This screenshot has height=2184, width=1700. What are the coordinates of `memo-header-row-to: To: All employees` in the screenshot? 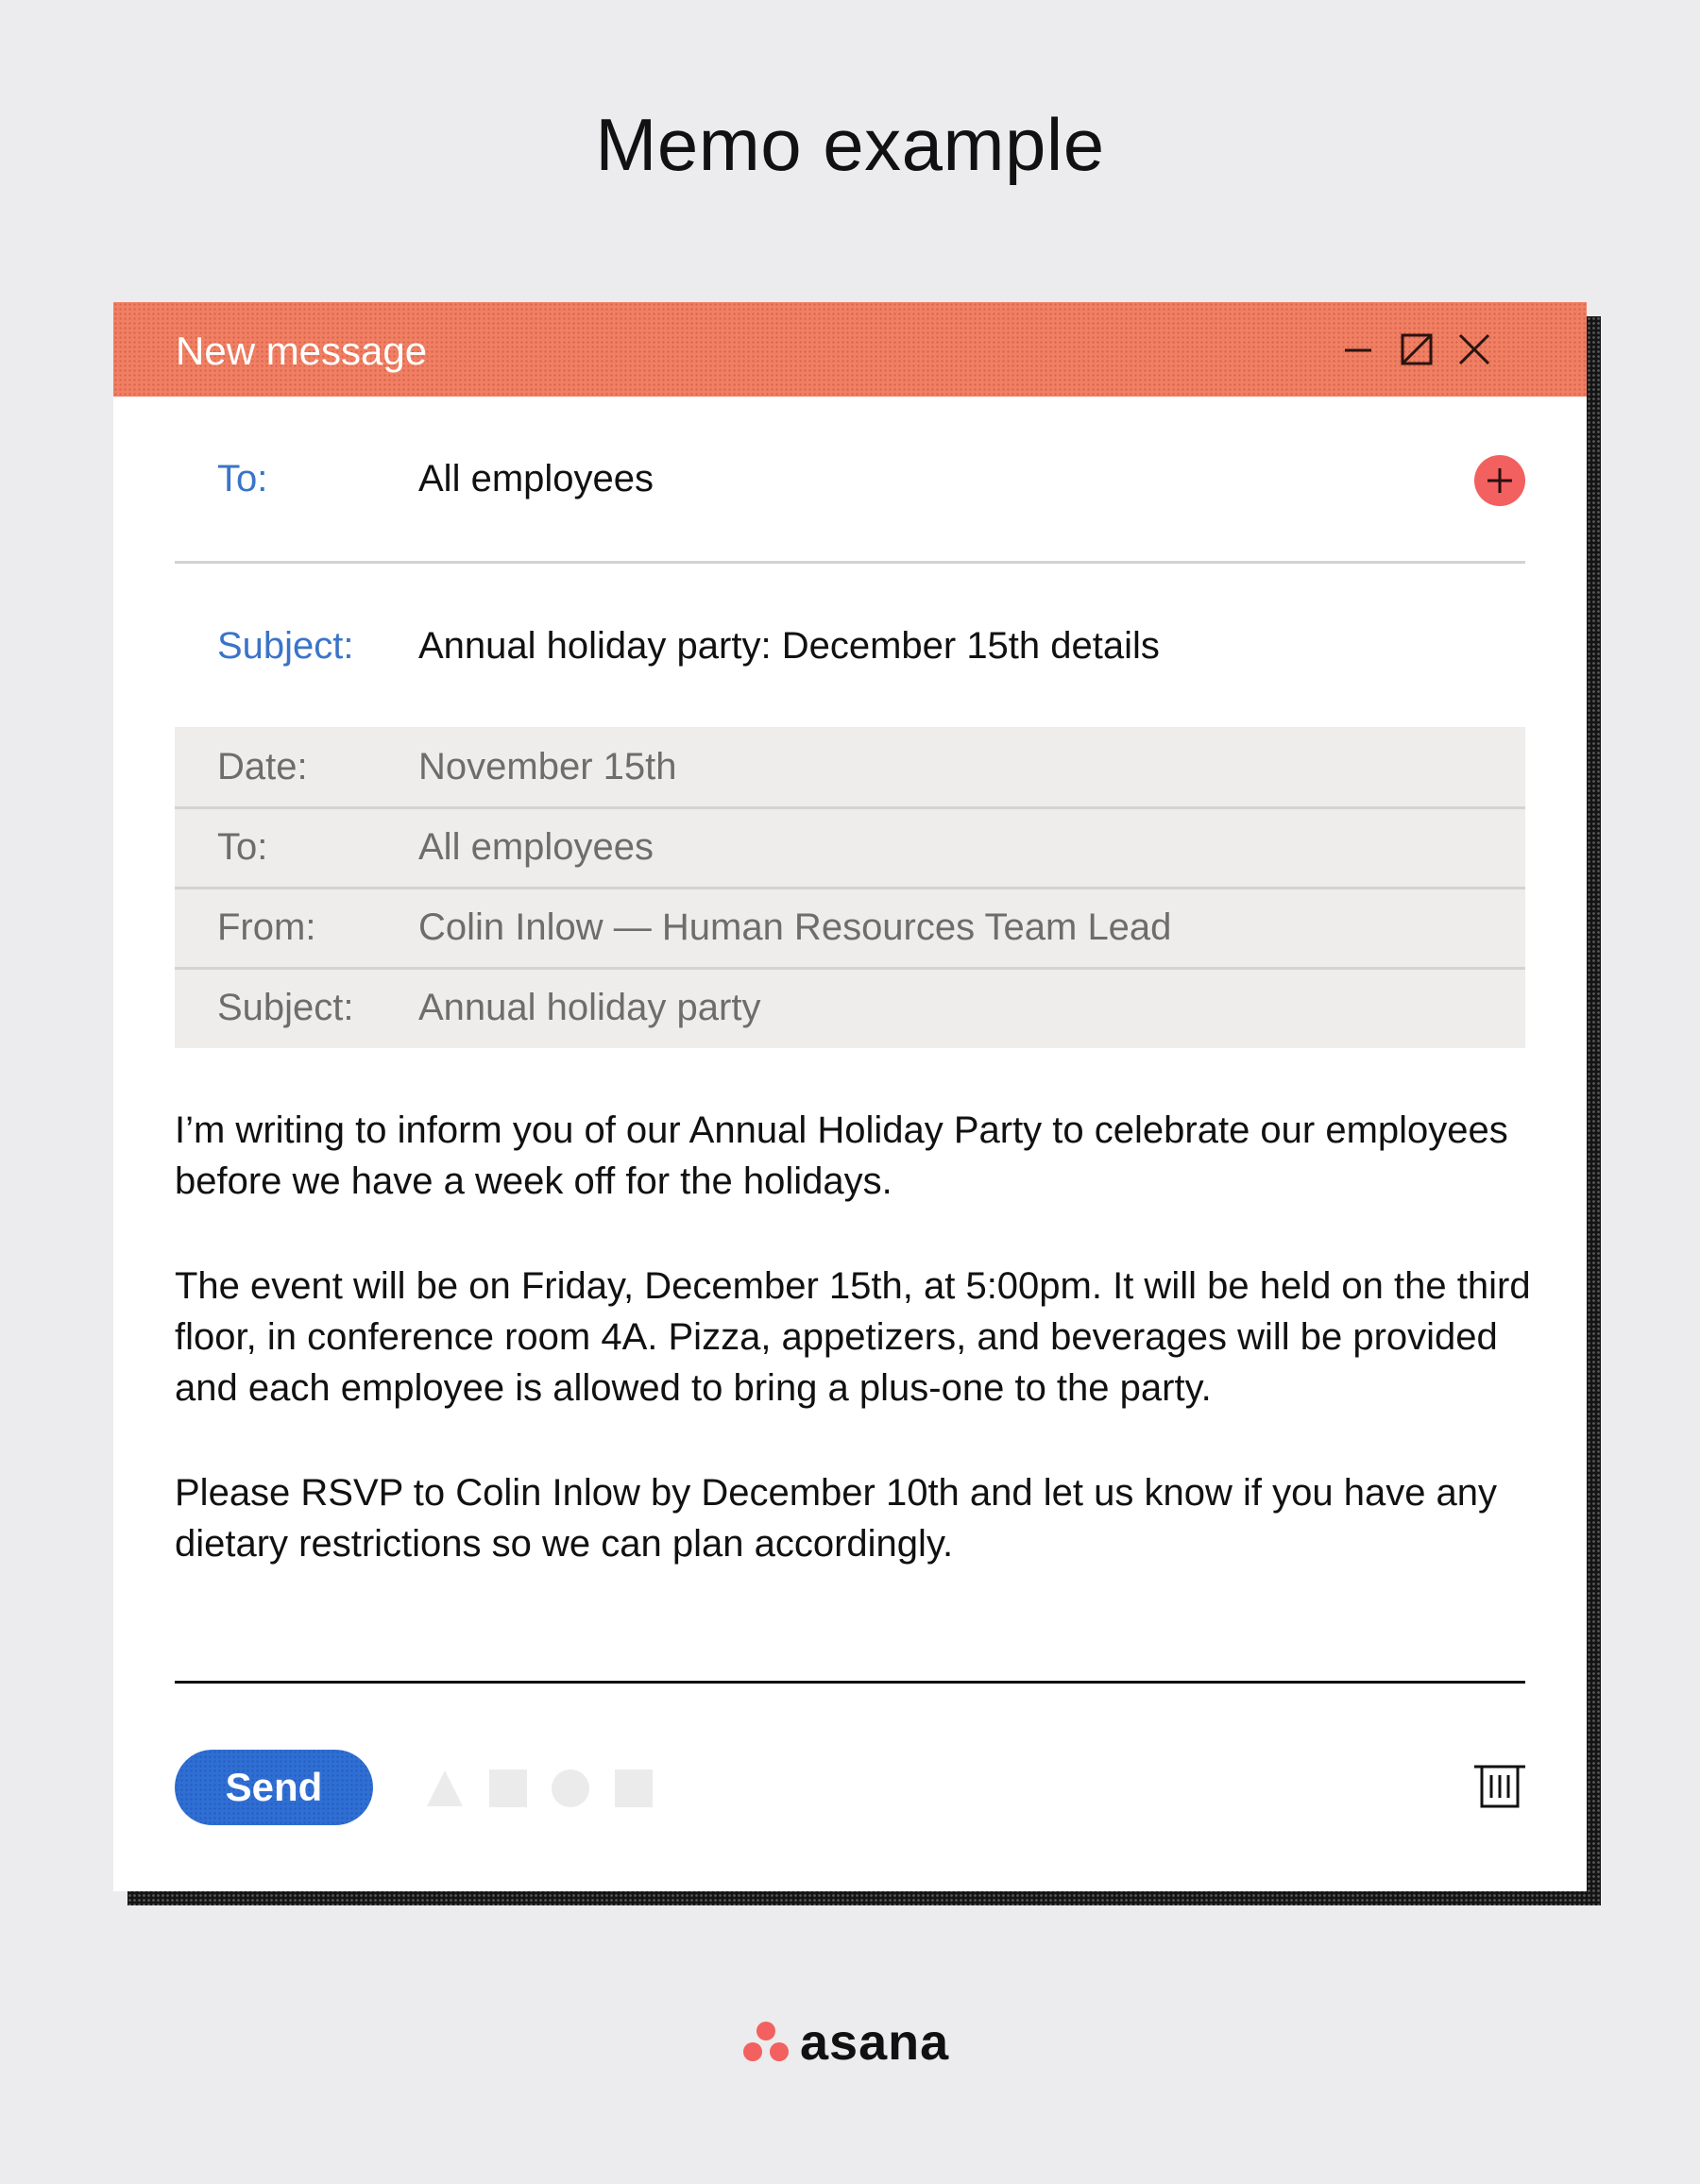 It's located at (850, 847).